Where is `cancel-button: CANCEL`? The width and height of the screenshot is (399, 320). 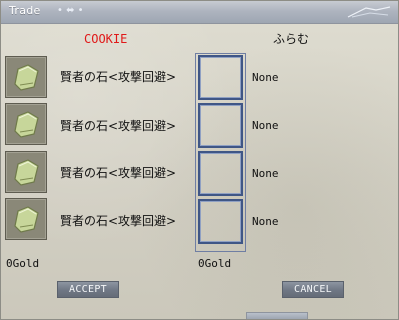 cancel-button: CANCEL is located at coordinates (313, 289).